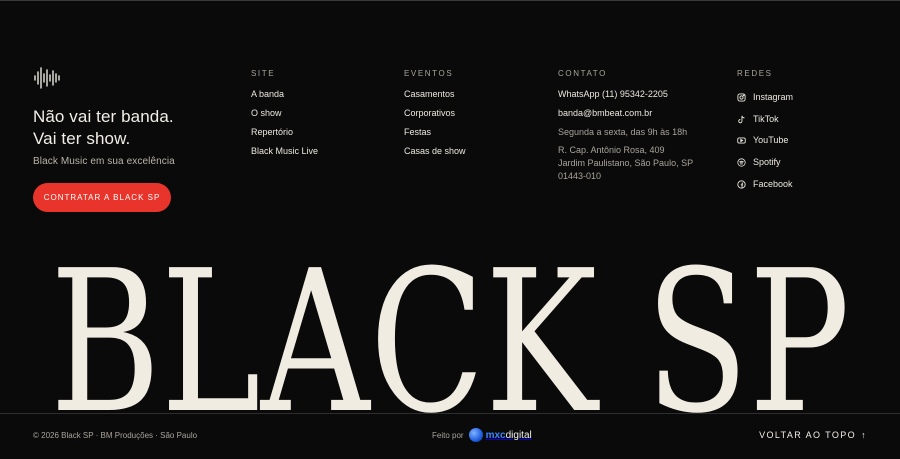 This screenshot has width=900, height=459. Describe the element at coordinates (102, 197) in the screenshot. I see `hire-button: CONTRATAR A BLACK SP` at that location.